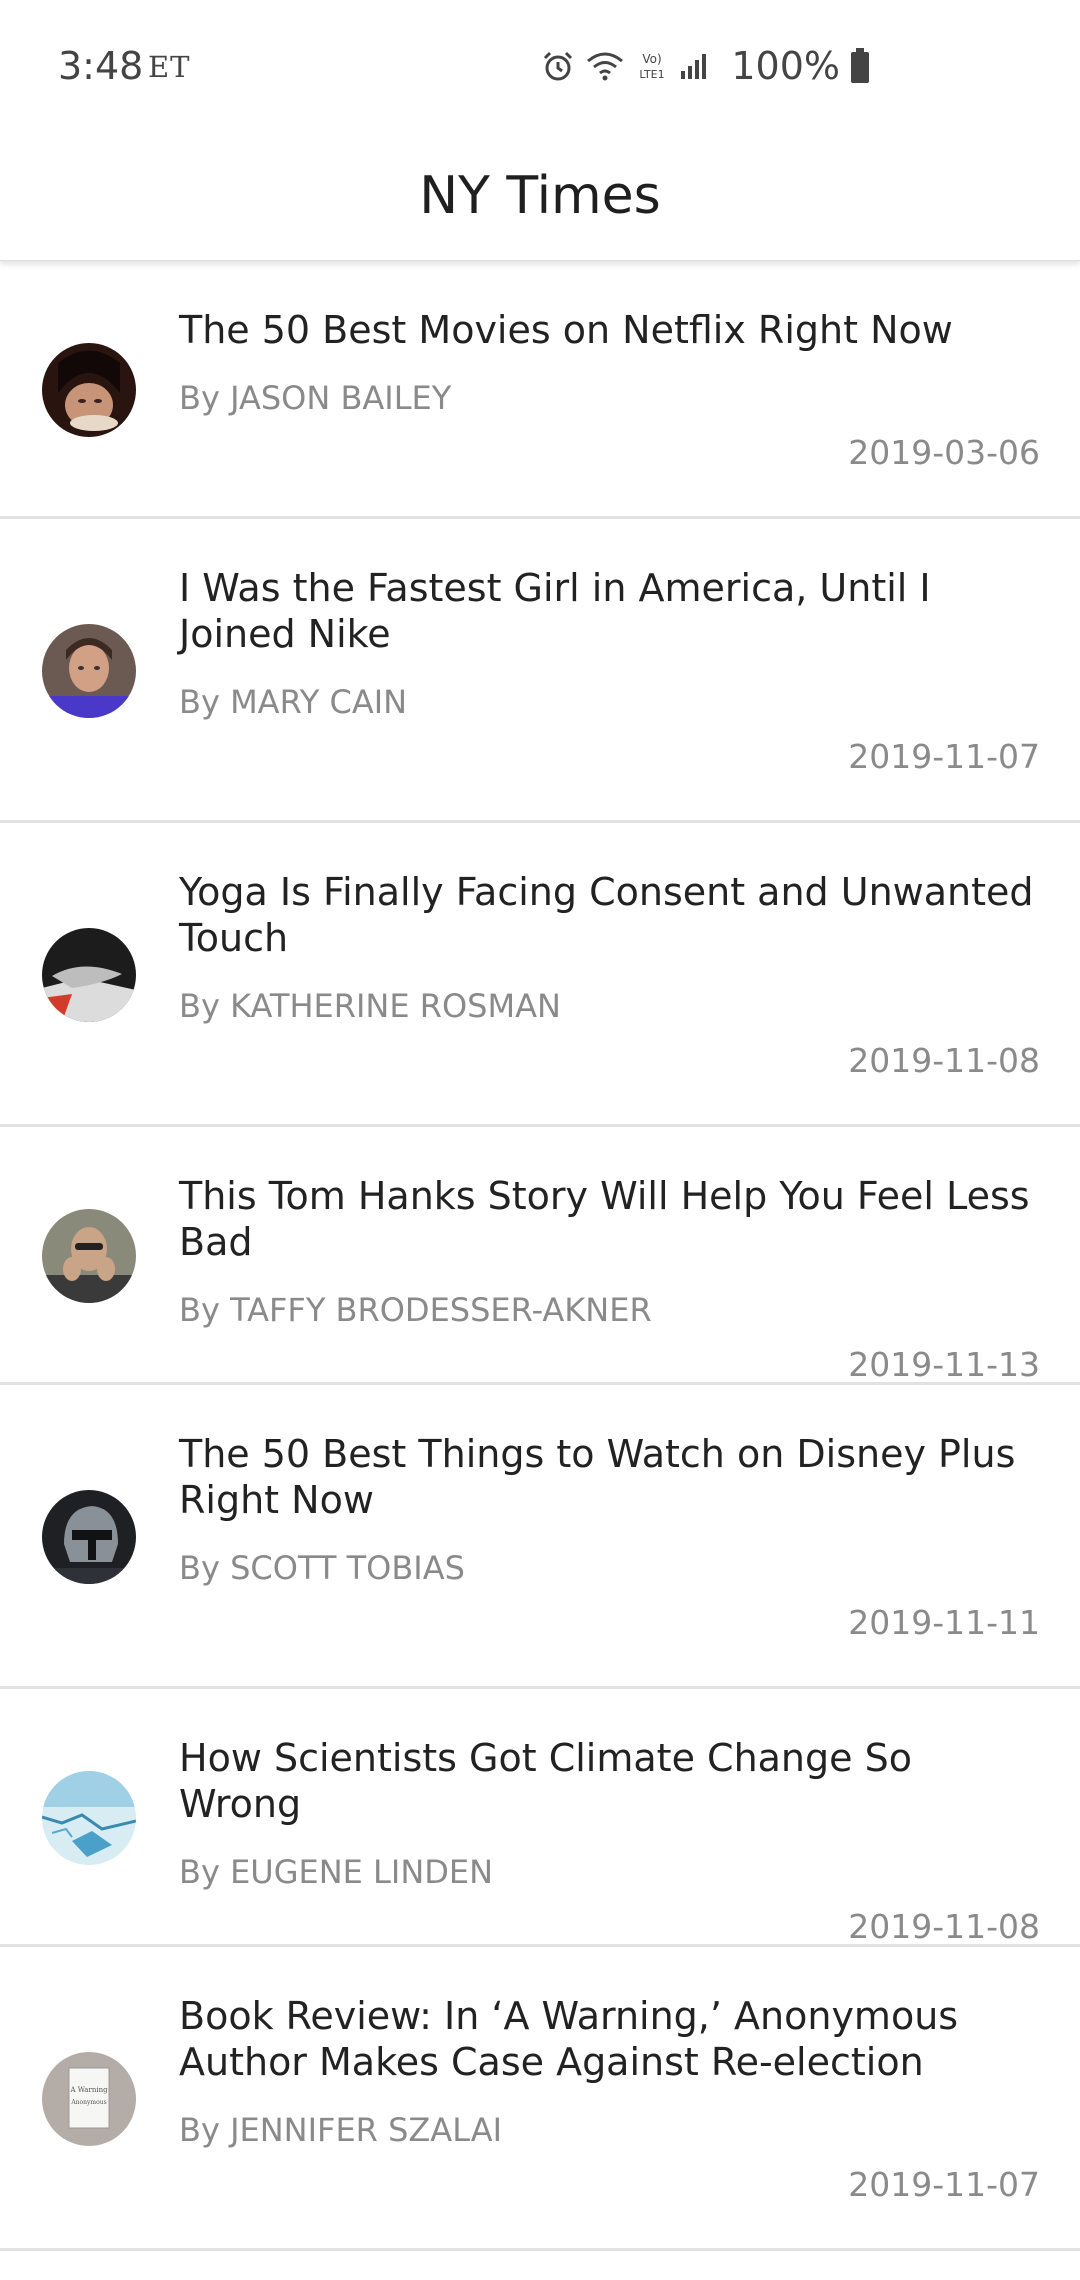 The height and width of the screenshot is (2280, 1080). I want to click on status-icons: Vo) LTE1 100%, so click(705, 66).